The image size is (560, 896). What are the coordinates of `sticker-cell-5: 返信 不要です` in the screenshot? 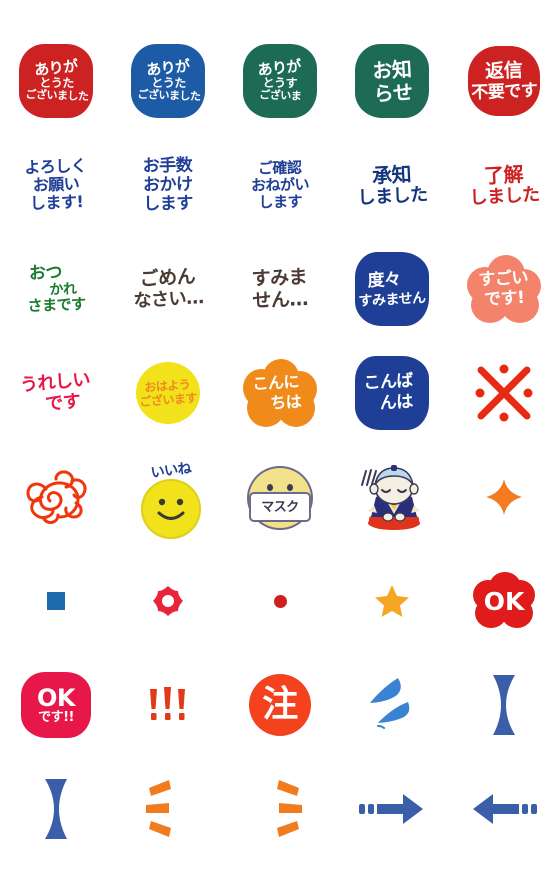 It's located at (504, 81).